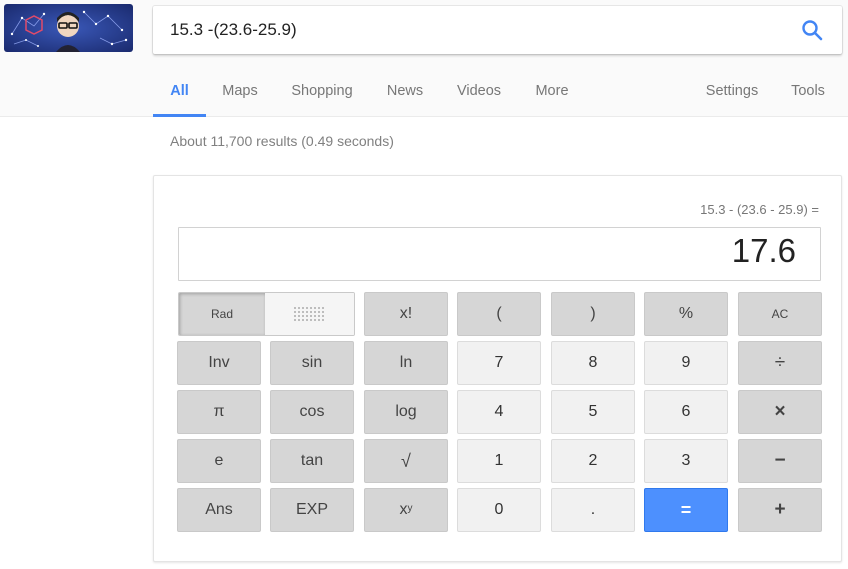 The height and width of the screenshot is (569, 848). What do you see at coordinates (499, 461) in the screenshot?
I see `digit-1-key: 1` at bounding box center [499, 461].